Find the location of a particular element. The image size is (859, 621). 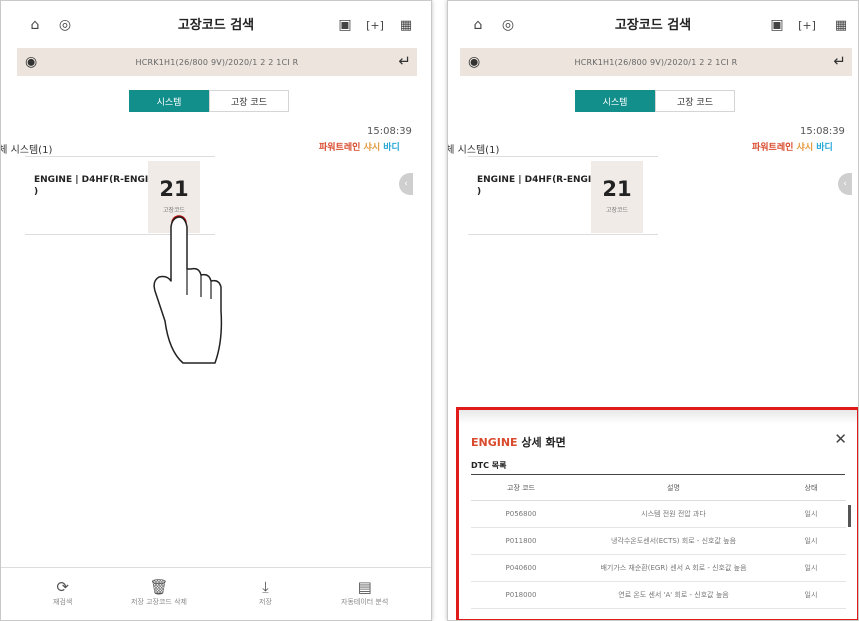

page-title: 고장코드 검색 is located at coordinates (653, 25).